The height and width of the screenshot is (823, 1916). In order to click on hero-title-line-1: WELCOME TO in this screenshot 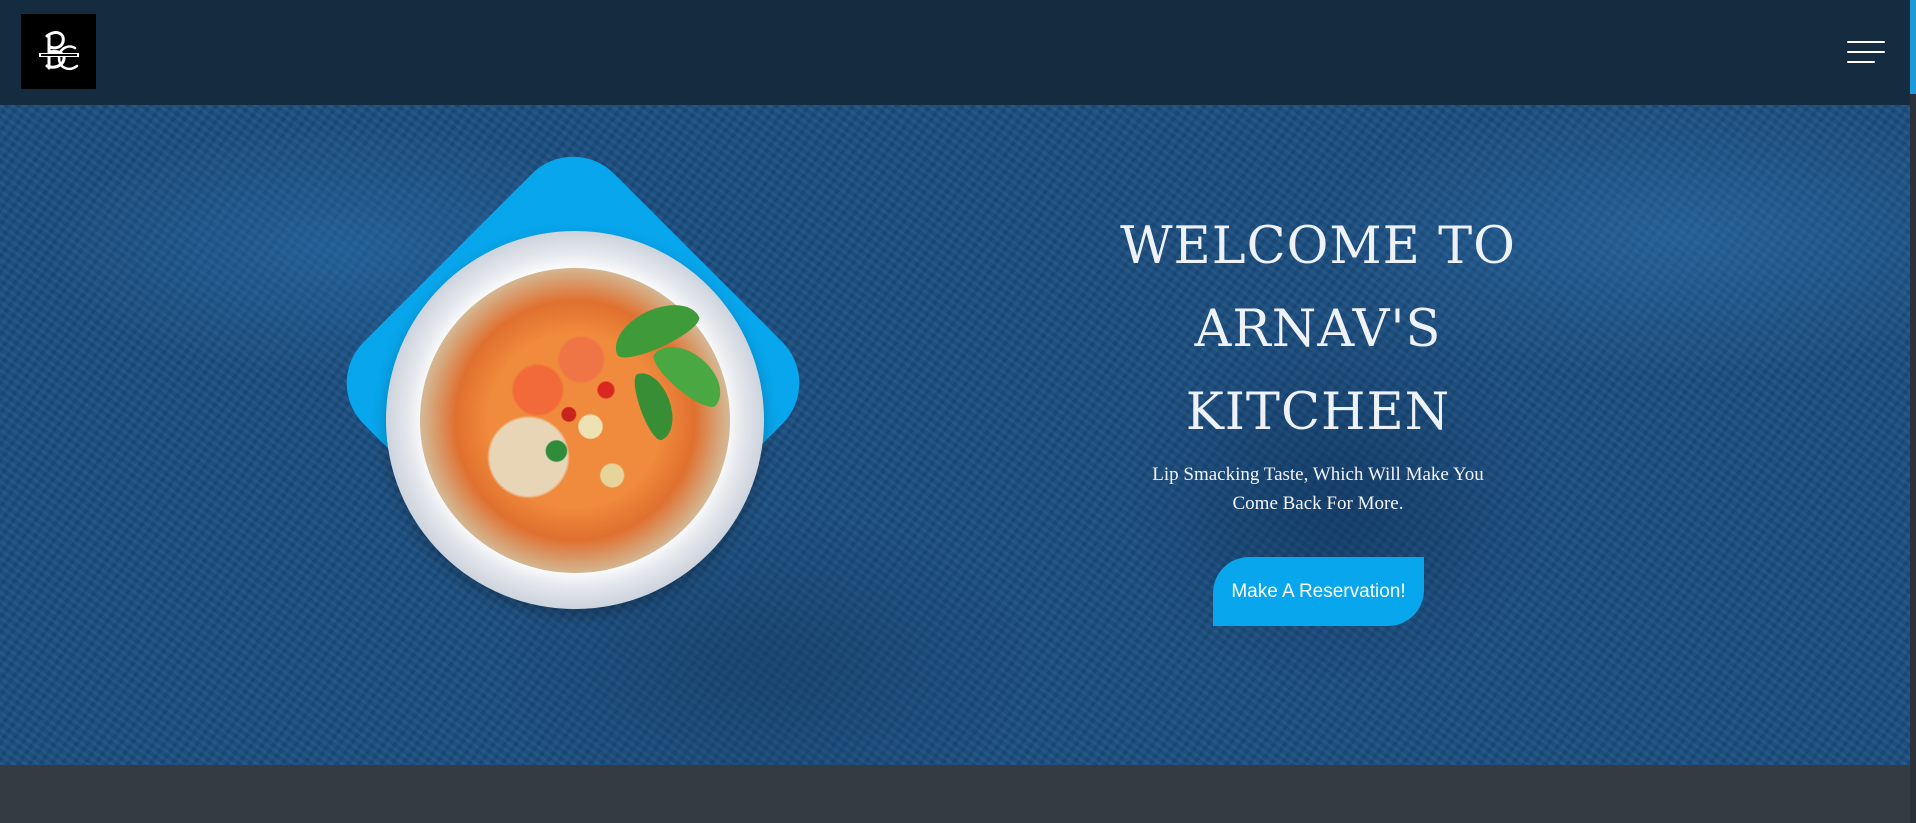, I will do `click(1318, 246)`.